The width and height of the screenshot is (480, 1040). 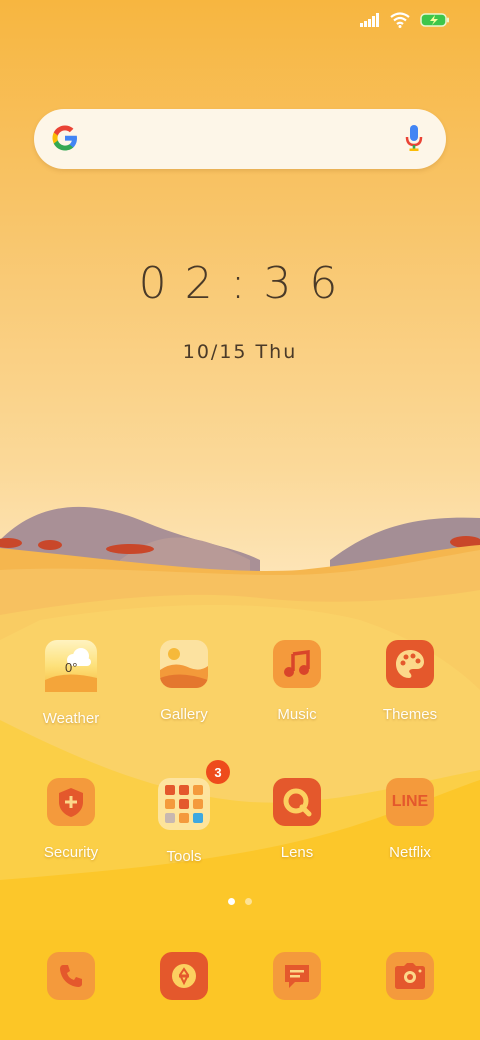 I want to click on weather-icon: 0°, so click(x=71, y=666).